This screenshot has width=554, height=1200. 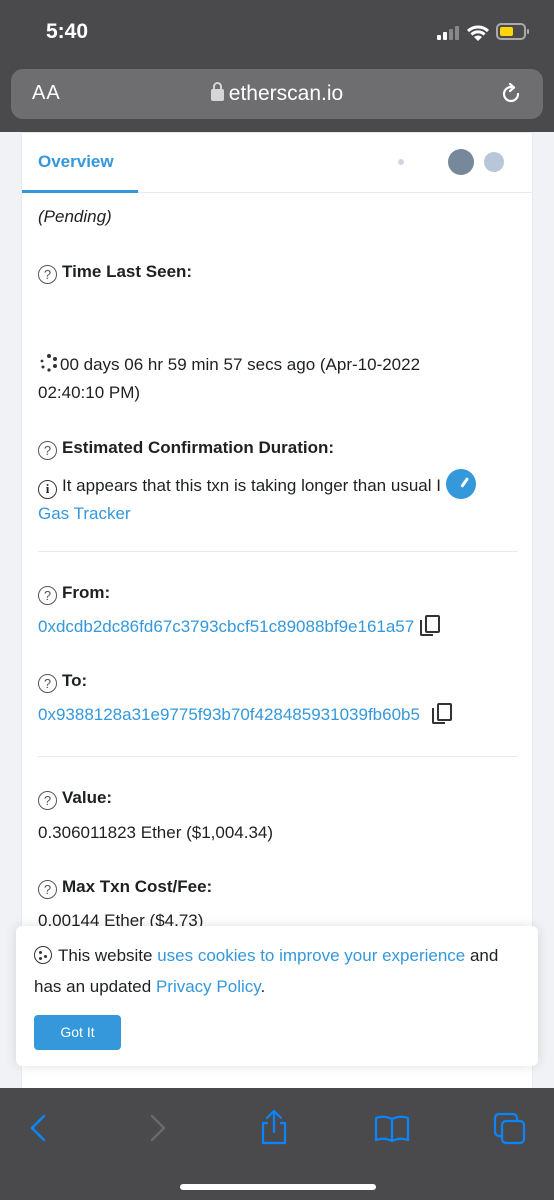 I want to click on lock-icon, so click(x=217, y=91).